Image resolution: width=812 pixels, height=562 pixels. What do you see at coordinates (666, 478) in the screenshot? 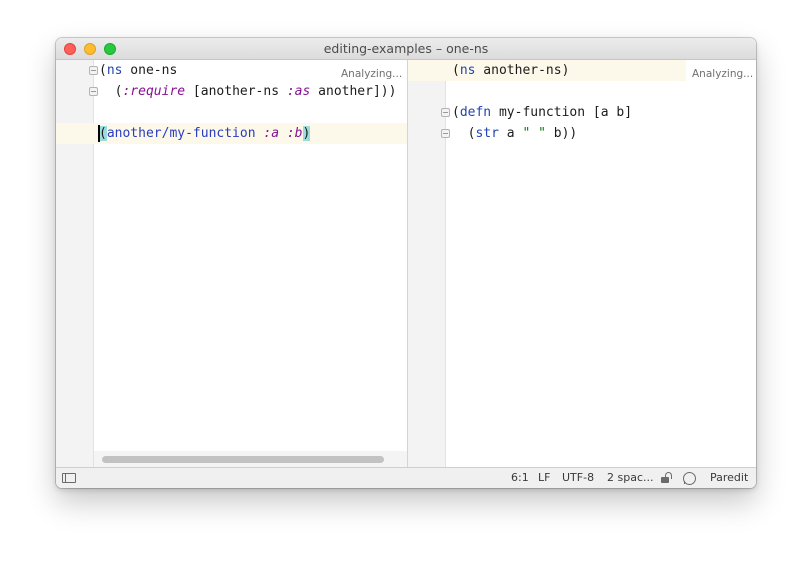
I see `lock-icon` at bounding box center [666, 478].